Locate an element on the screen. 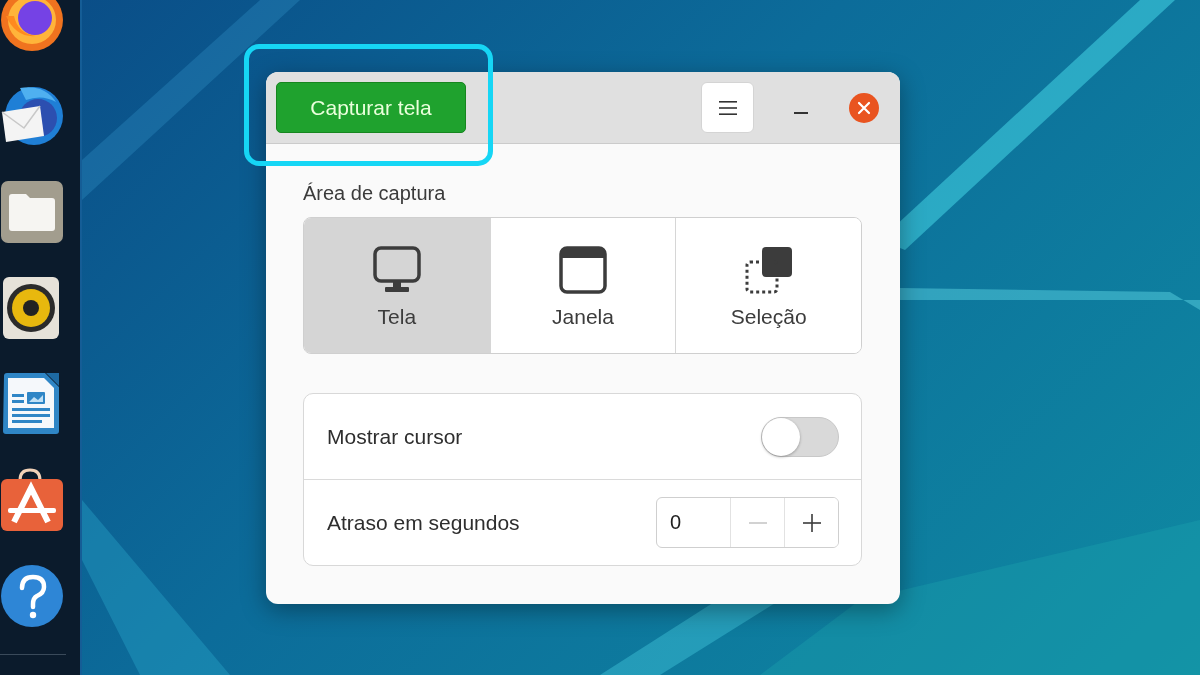 The image size is (1200, 675). minimize-icon is located at coordinates (801, 112).